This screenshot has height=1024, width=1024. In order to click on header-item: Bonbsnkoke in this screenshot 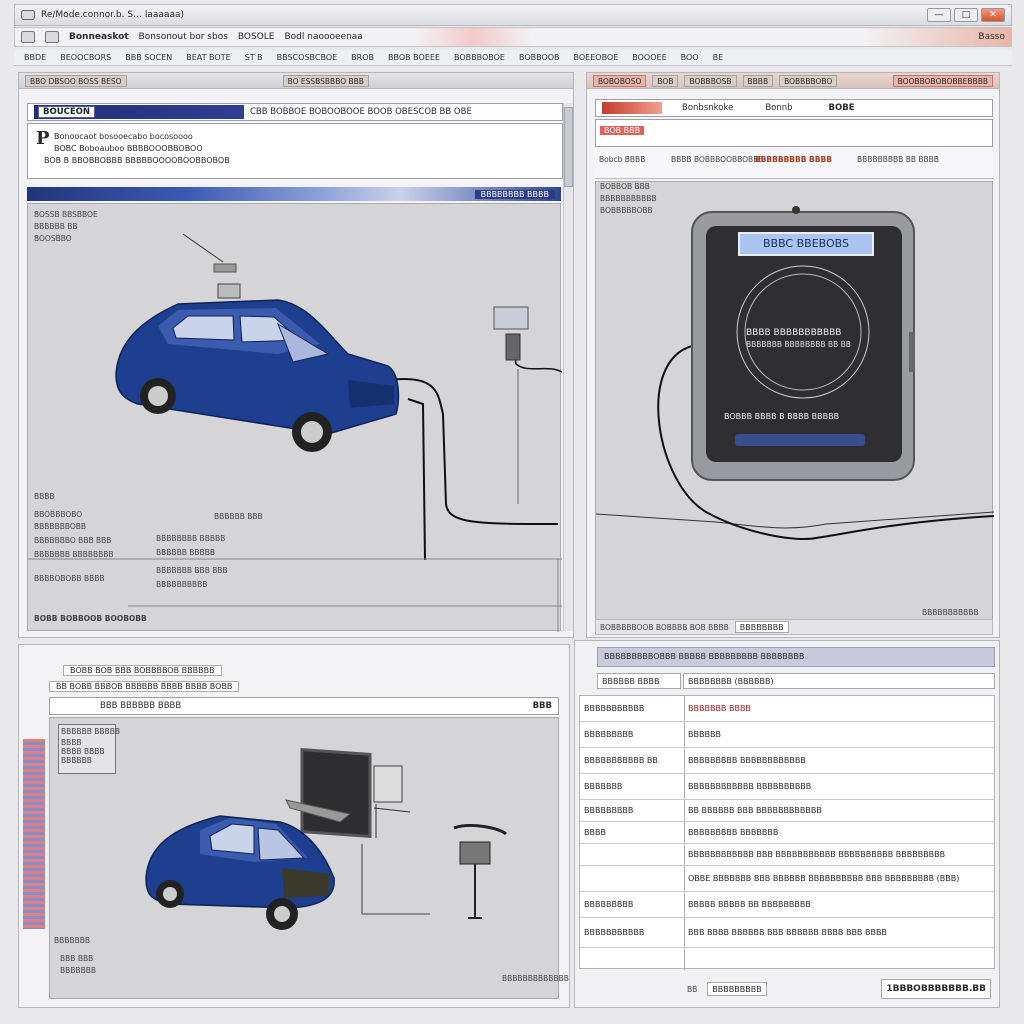, I will do `click(707, 108)`.